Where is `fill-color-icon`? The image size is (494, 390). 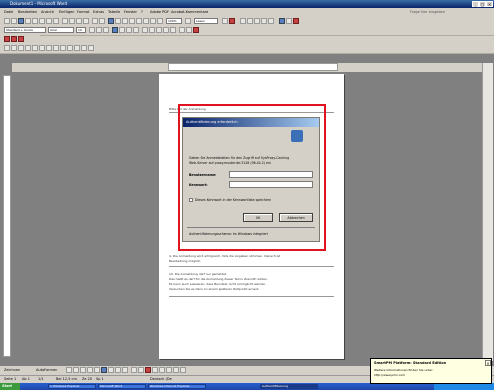 fill-color-icon is located at coordinates (134, 370).